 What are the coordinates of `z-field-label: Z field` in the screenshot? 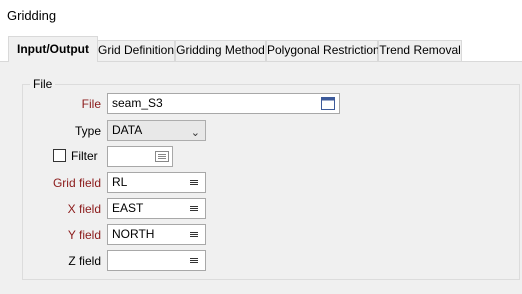 It's located at (84, 261).